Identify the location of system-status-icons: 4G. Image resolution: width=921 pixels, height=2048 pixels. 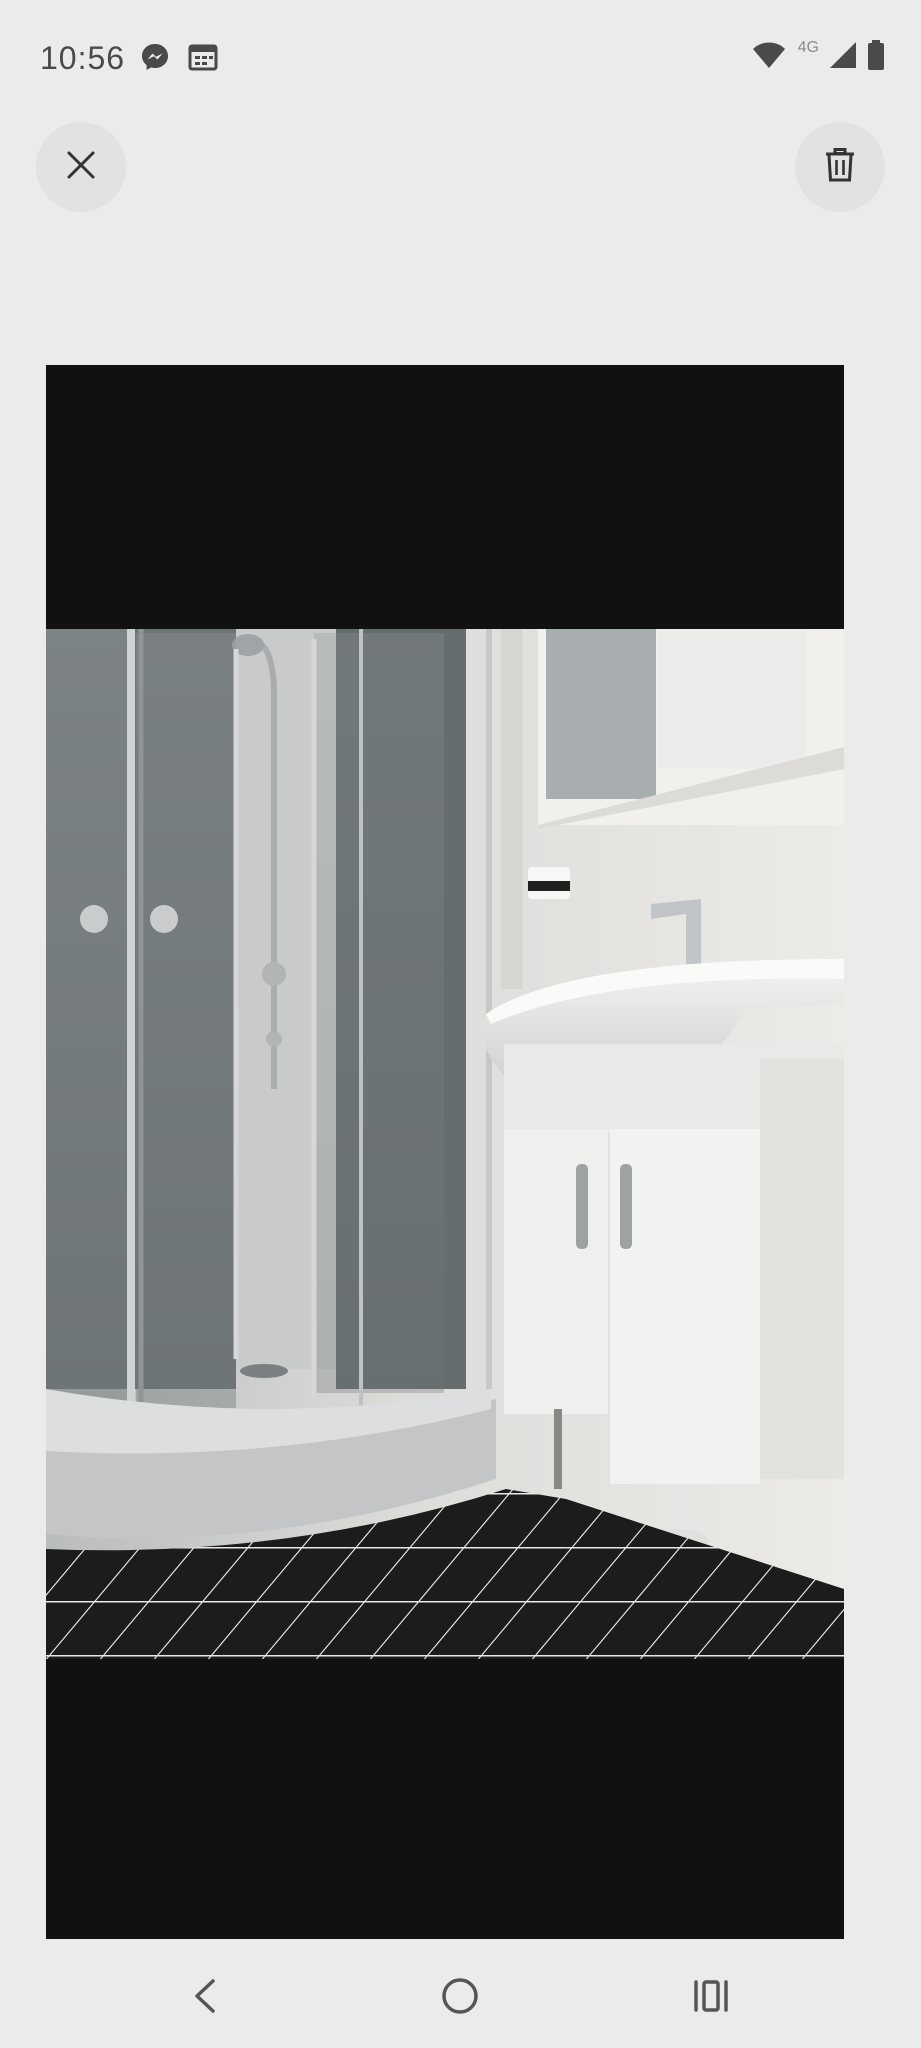
(818, 56).